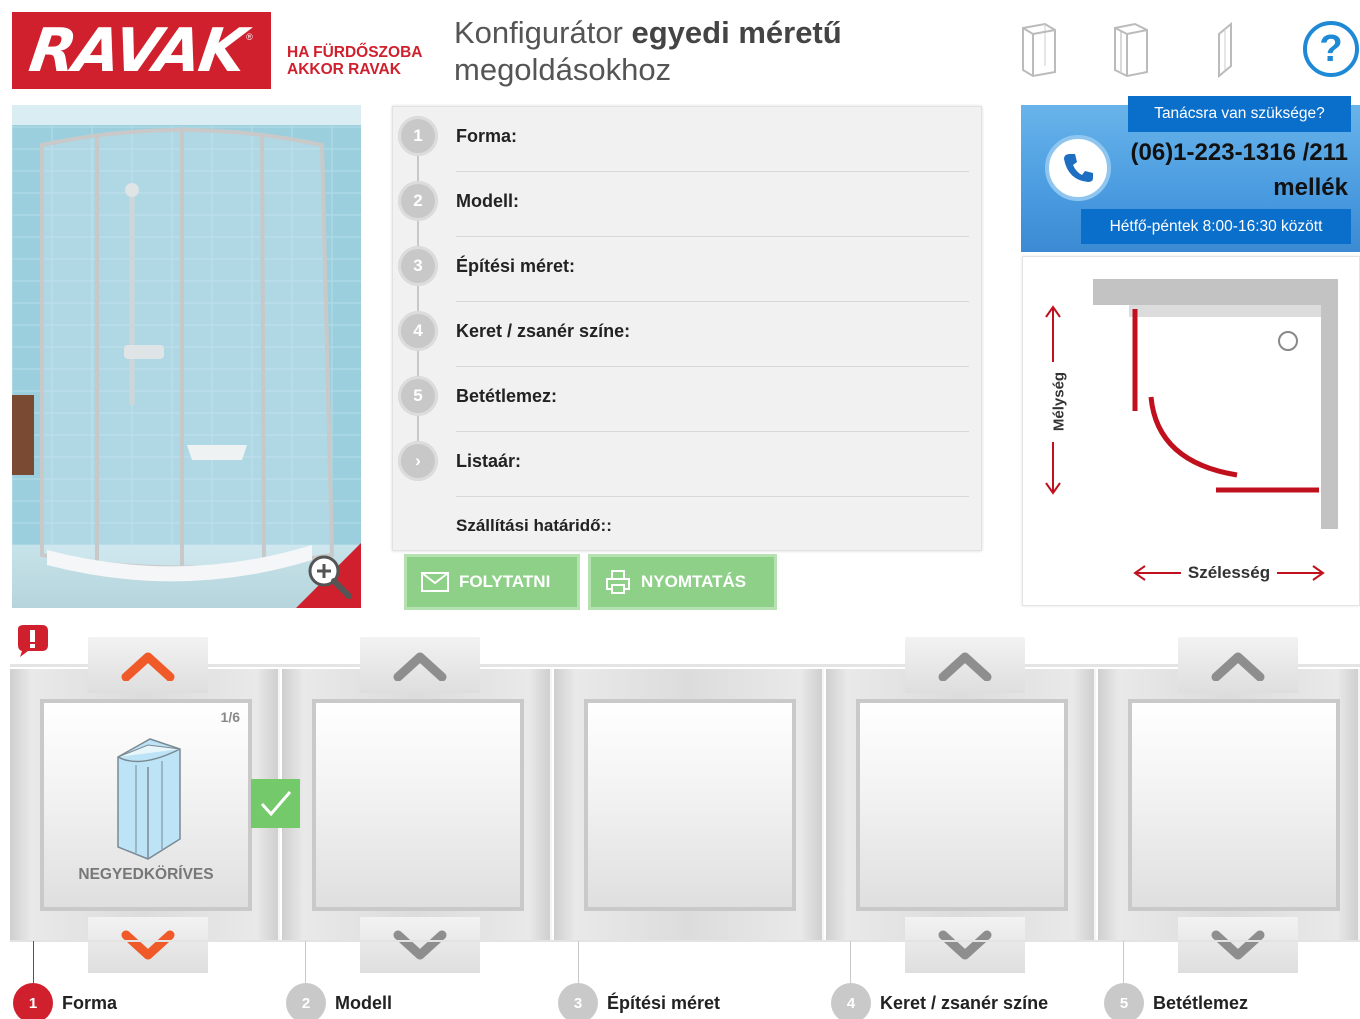 This screenshot has height=1019, width=1360. I want to click on step-nav-betetlemez: 5 Betétlemez, so click(1176, 1001).